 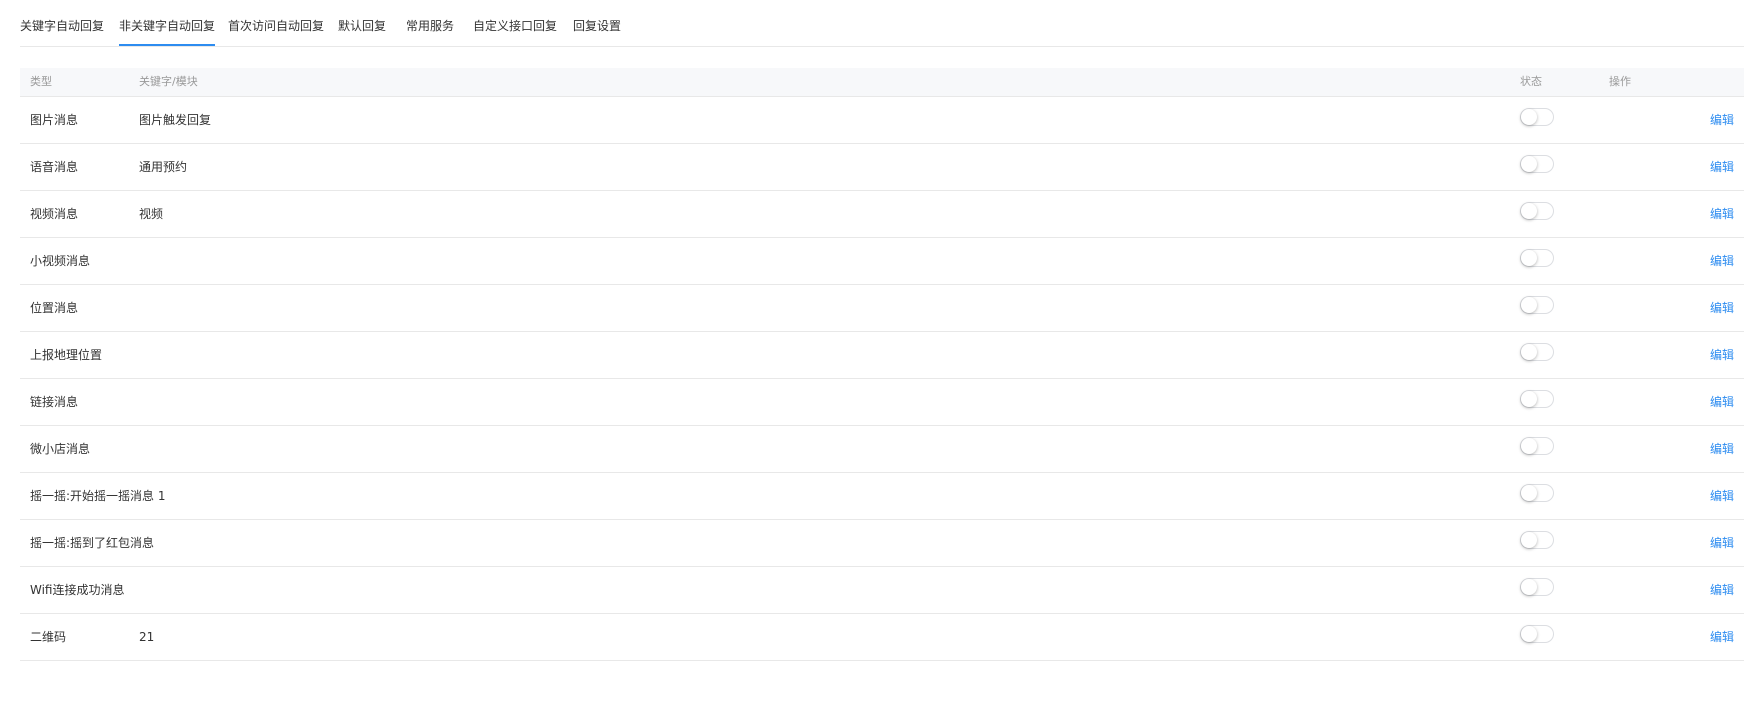 What do you see at coordinates (882, 637) in the screenshot?
I see `table-row: 二维码 21 编辑` at bounding box center [882, 637].